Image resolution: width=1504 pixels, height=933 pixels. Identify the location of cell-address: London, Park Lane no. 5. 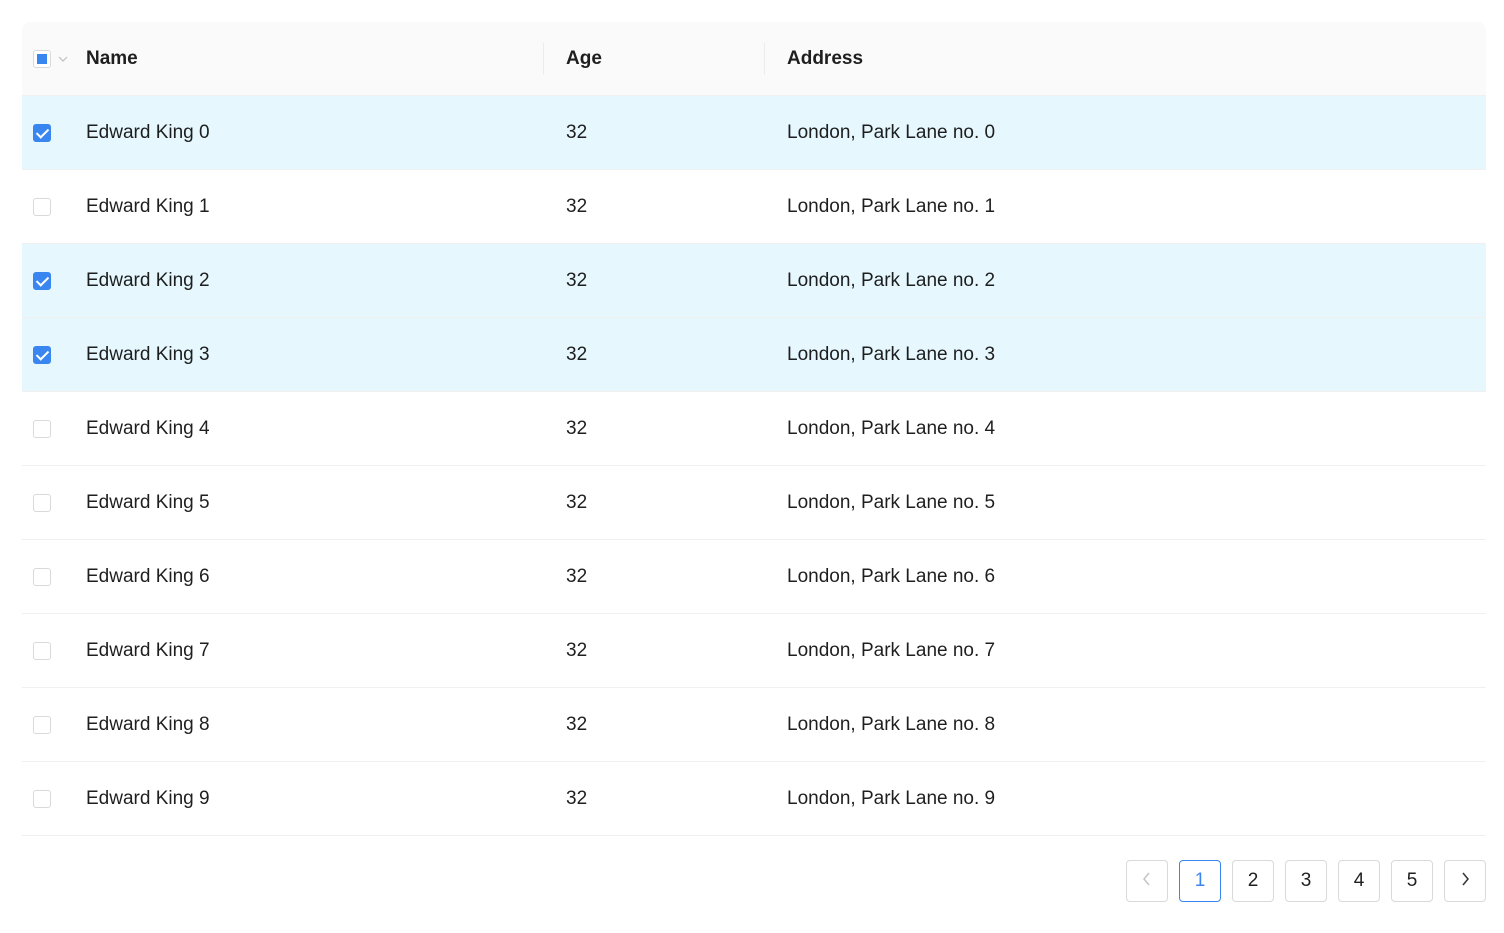
(891, 502).